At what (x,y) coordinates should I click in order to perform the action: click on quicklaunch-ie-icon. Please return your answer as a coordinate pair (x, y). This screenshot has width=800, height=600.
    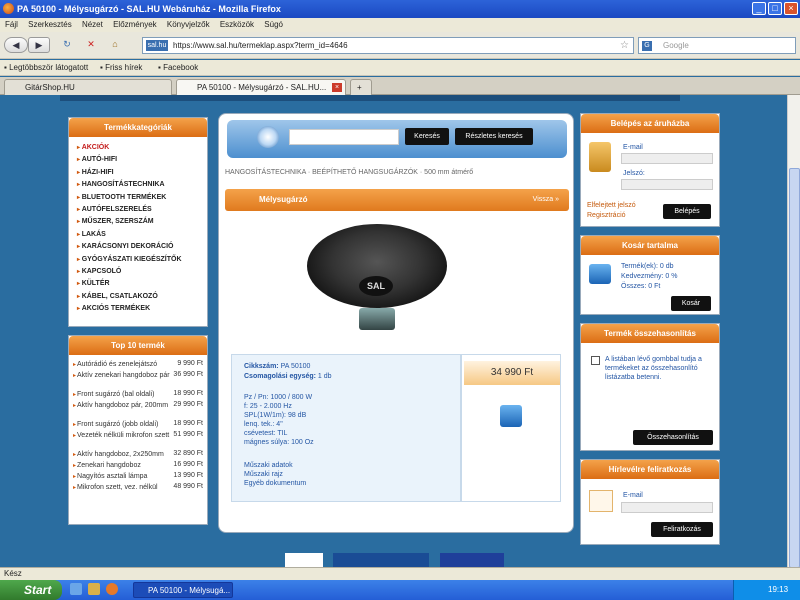
    Looking at the image, I should click on (76, 589).